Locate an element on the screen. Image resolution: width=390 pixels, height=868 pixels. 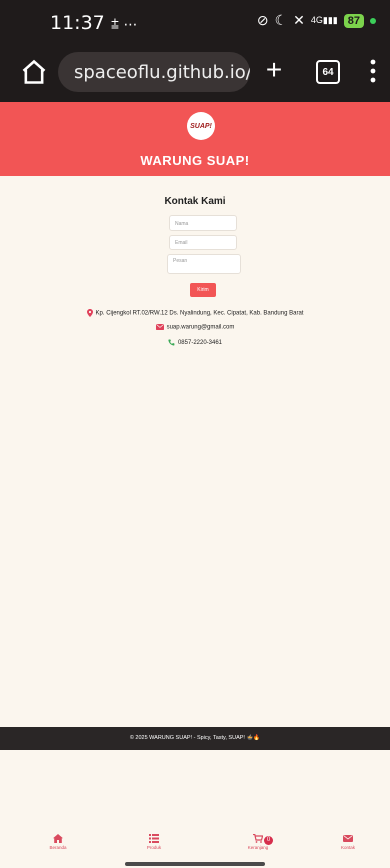
gesture-bar is located at coordinates (195, 864).